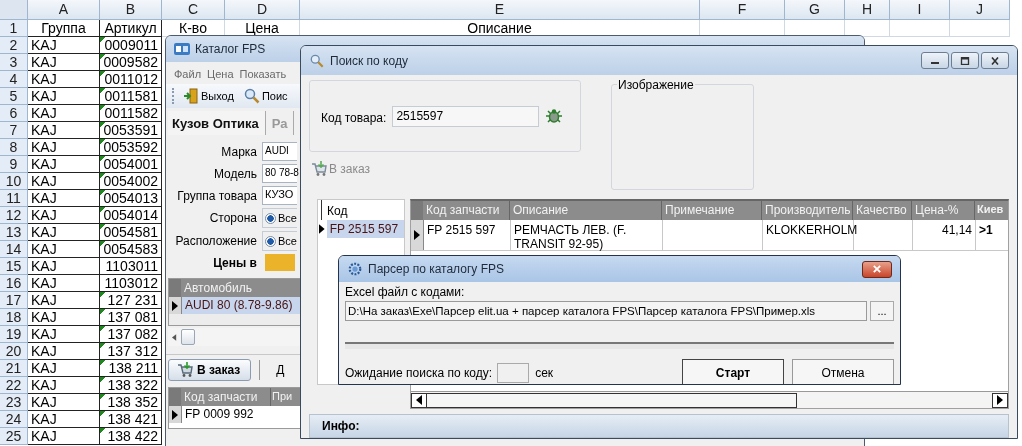 This screenshot has width=1022, height=446. What do you see at coordinates (14, 62) in the screenshot?
I see `row-number: 3` at bounding box center [14, 62].